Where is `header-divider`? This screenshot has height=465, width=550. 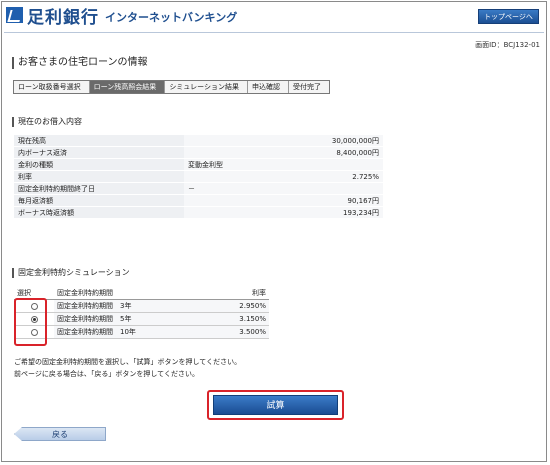
header-divider is located at coordinates (274, 32).